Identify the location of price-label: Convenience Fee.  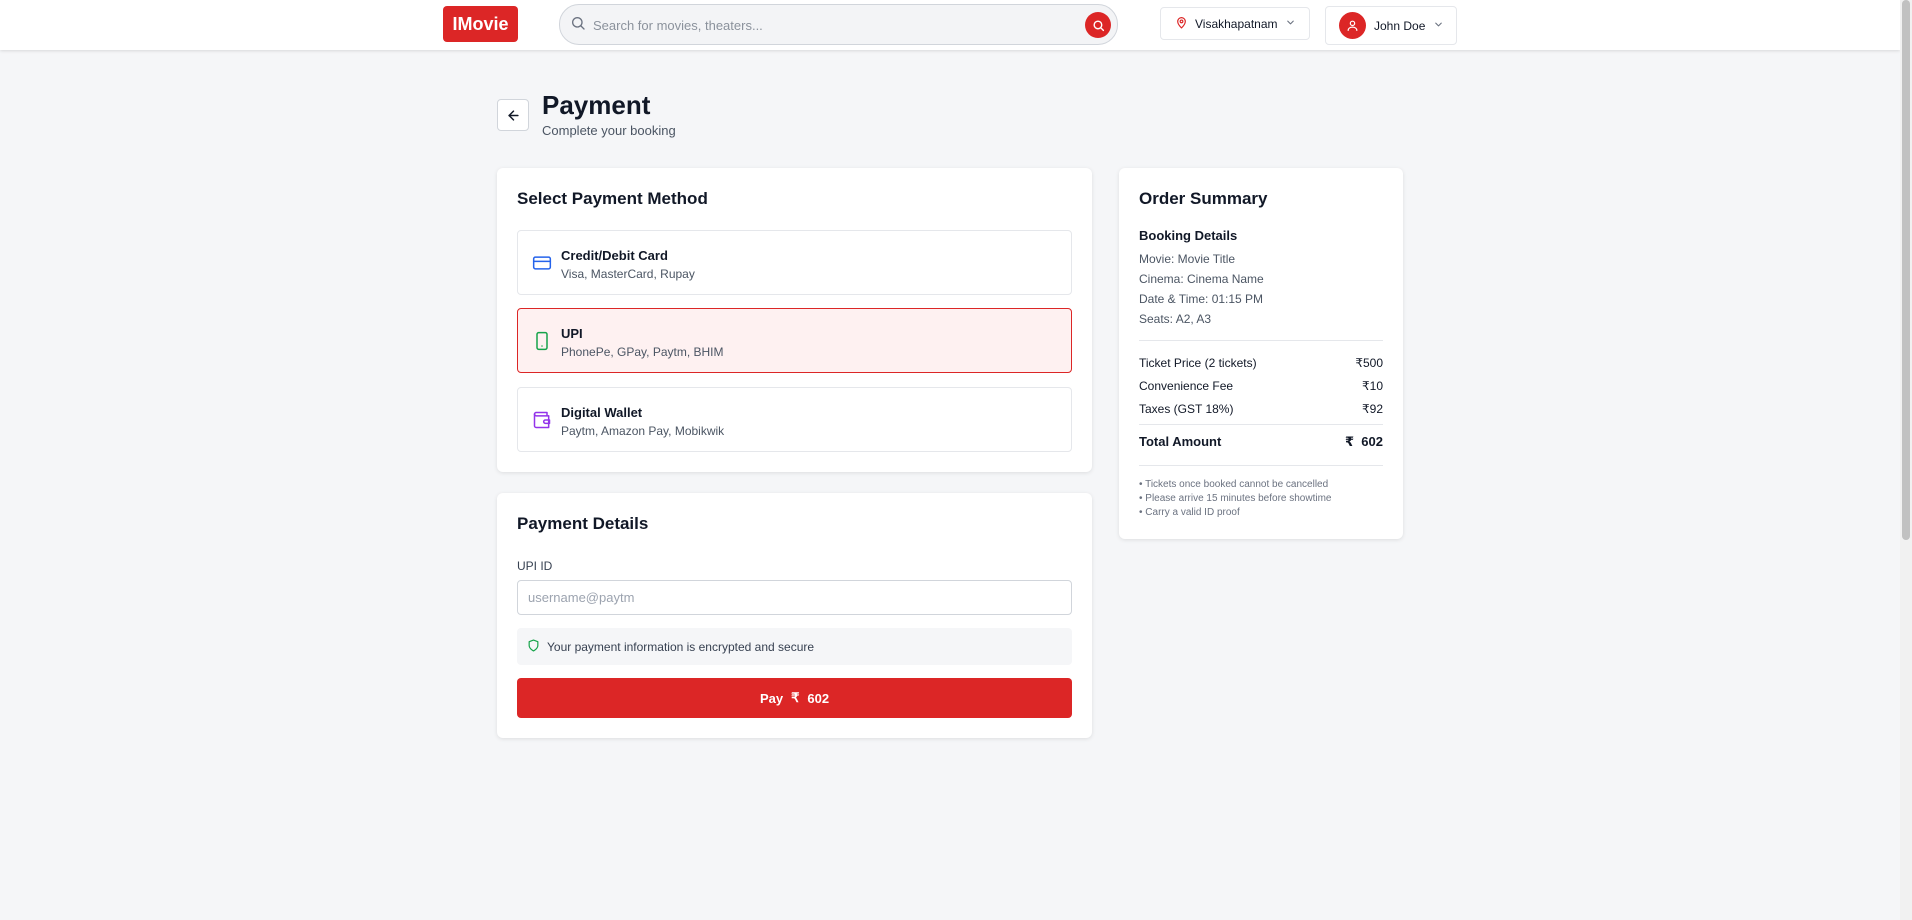
(1186, 386).